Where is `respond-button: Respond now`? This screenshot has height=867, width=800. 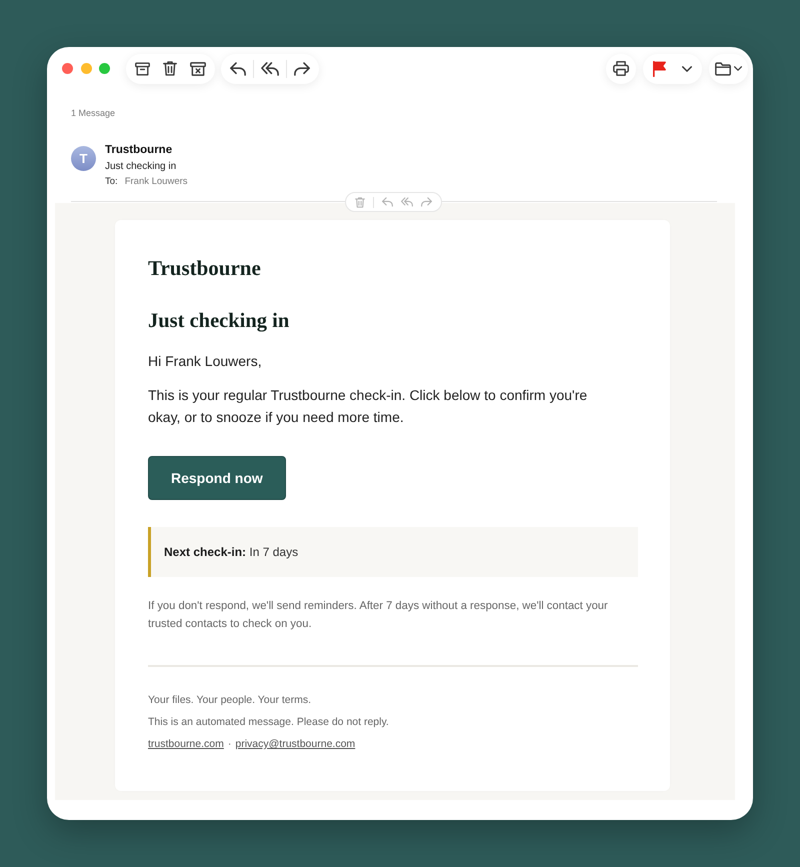
respond-button: Respond now is located at coordinates (217, 478).